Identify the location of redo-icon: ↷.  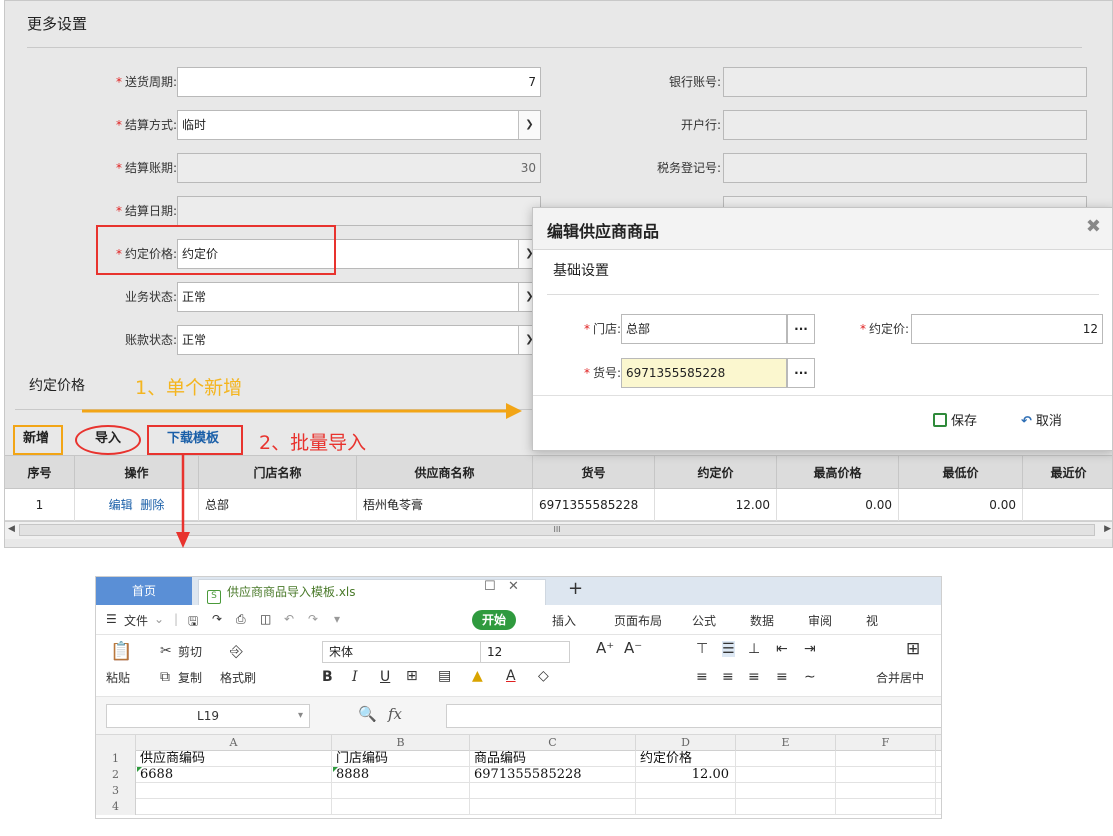
(313, 619).